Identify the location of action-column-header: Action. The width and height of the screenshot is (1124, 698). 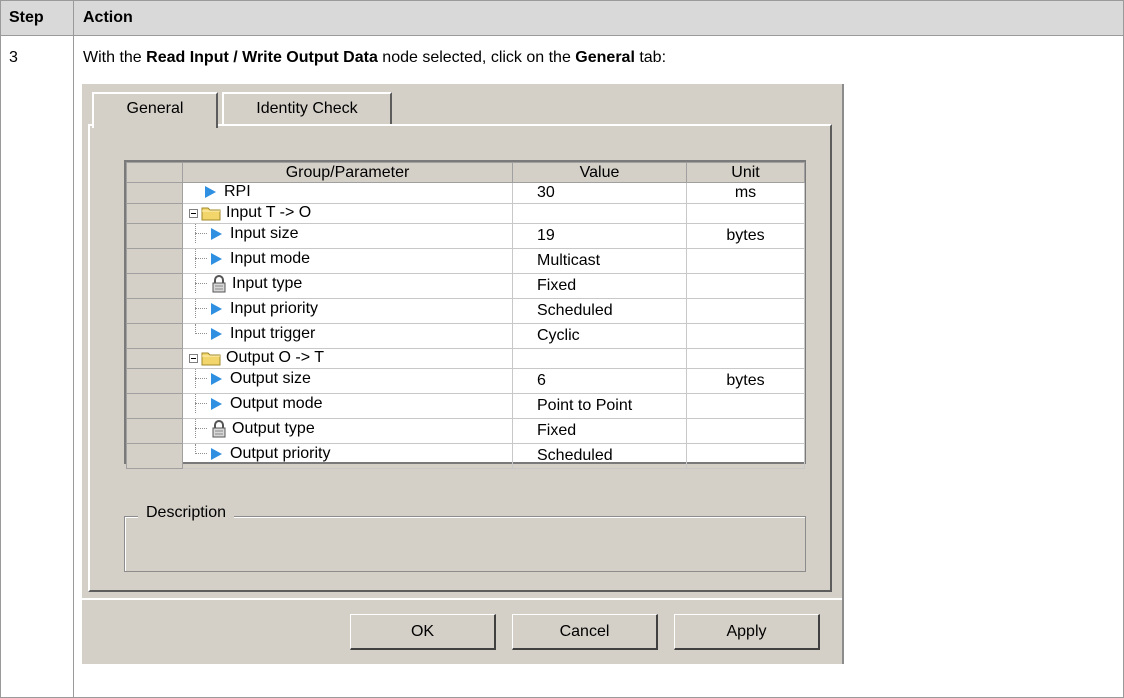
(108, 17).